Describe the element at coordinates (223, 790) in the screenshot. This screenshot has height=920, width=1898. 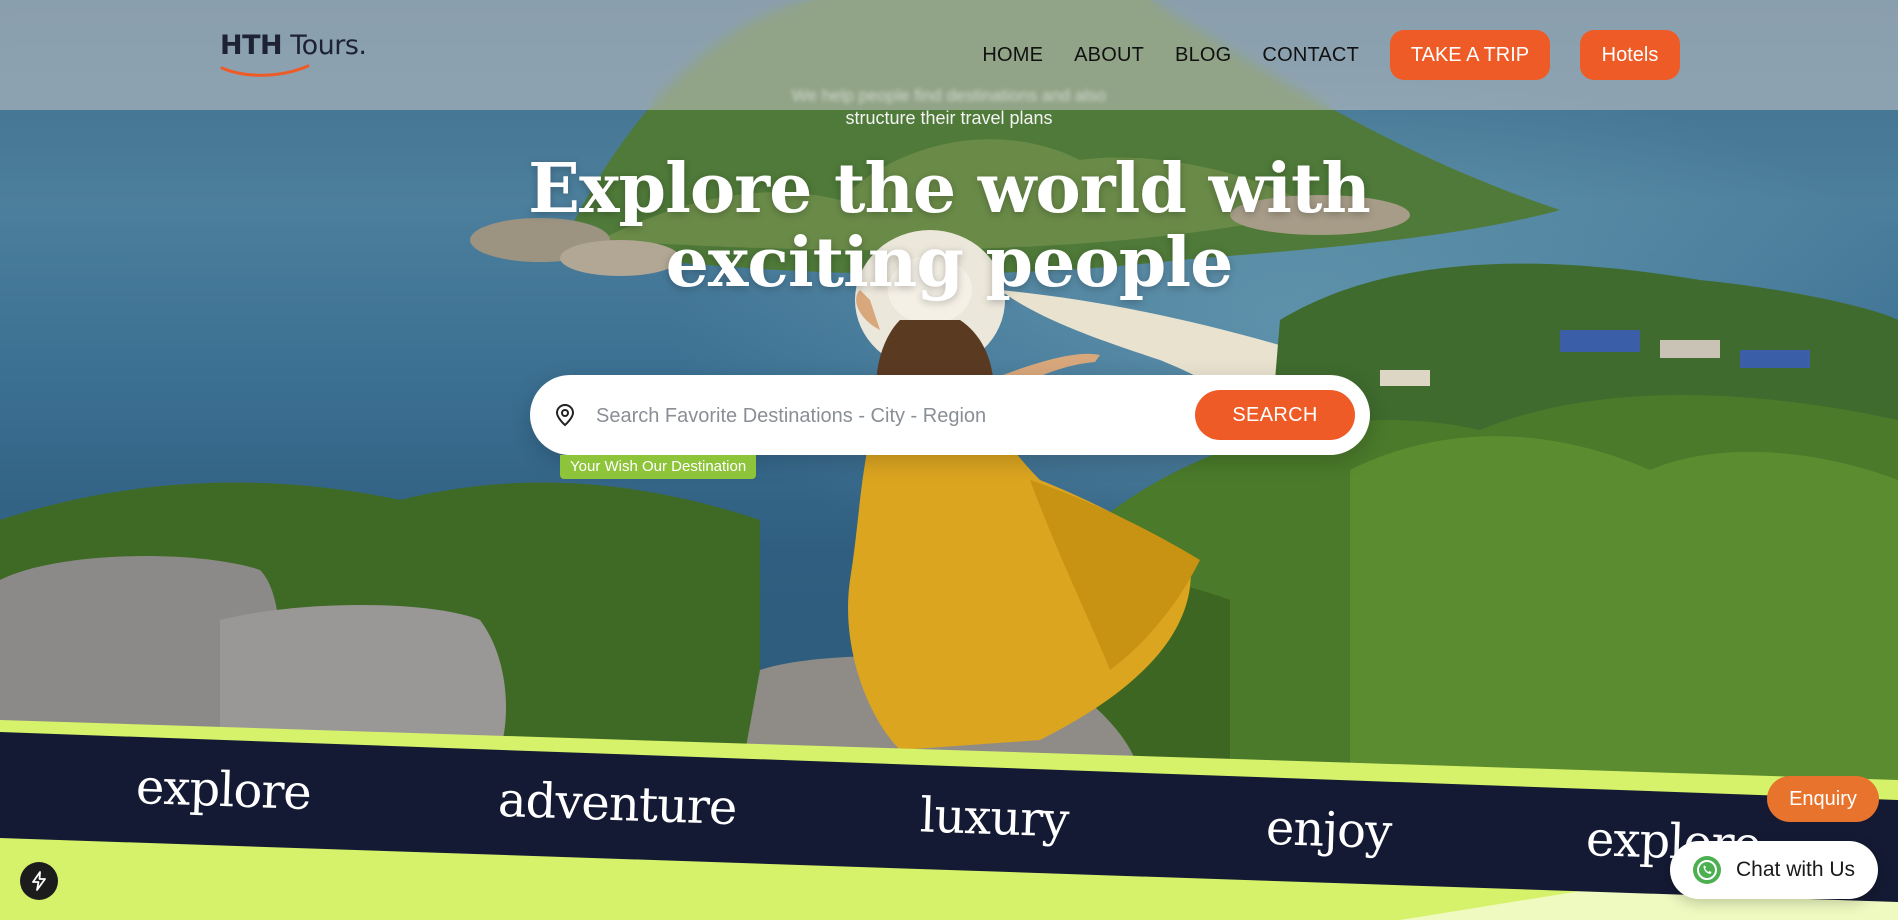
I see `band-word-explore: explore` at that location.